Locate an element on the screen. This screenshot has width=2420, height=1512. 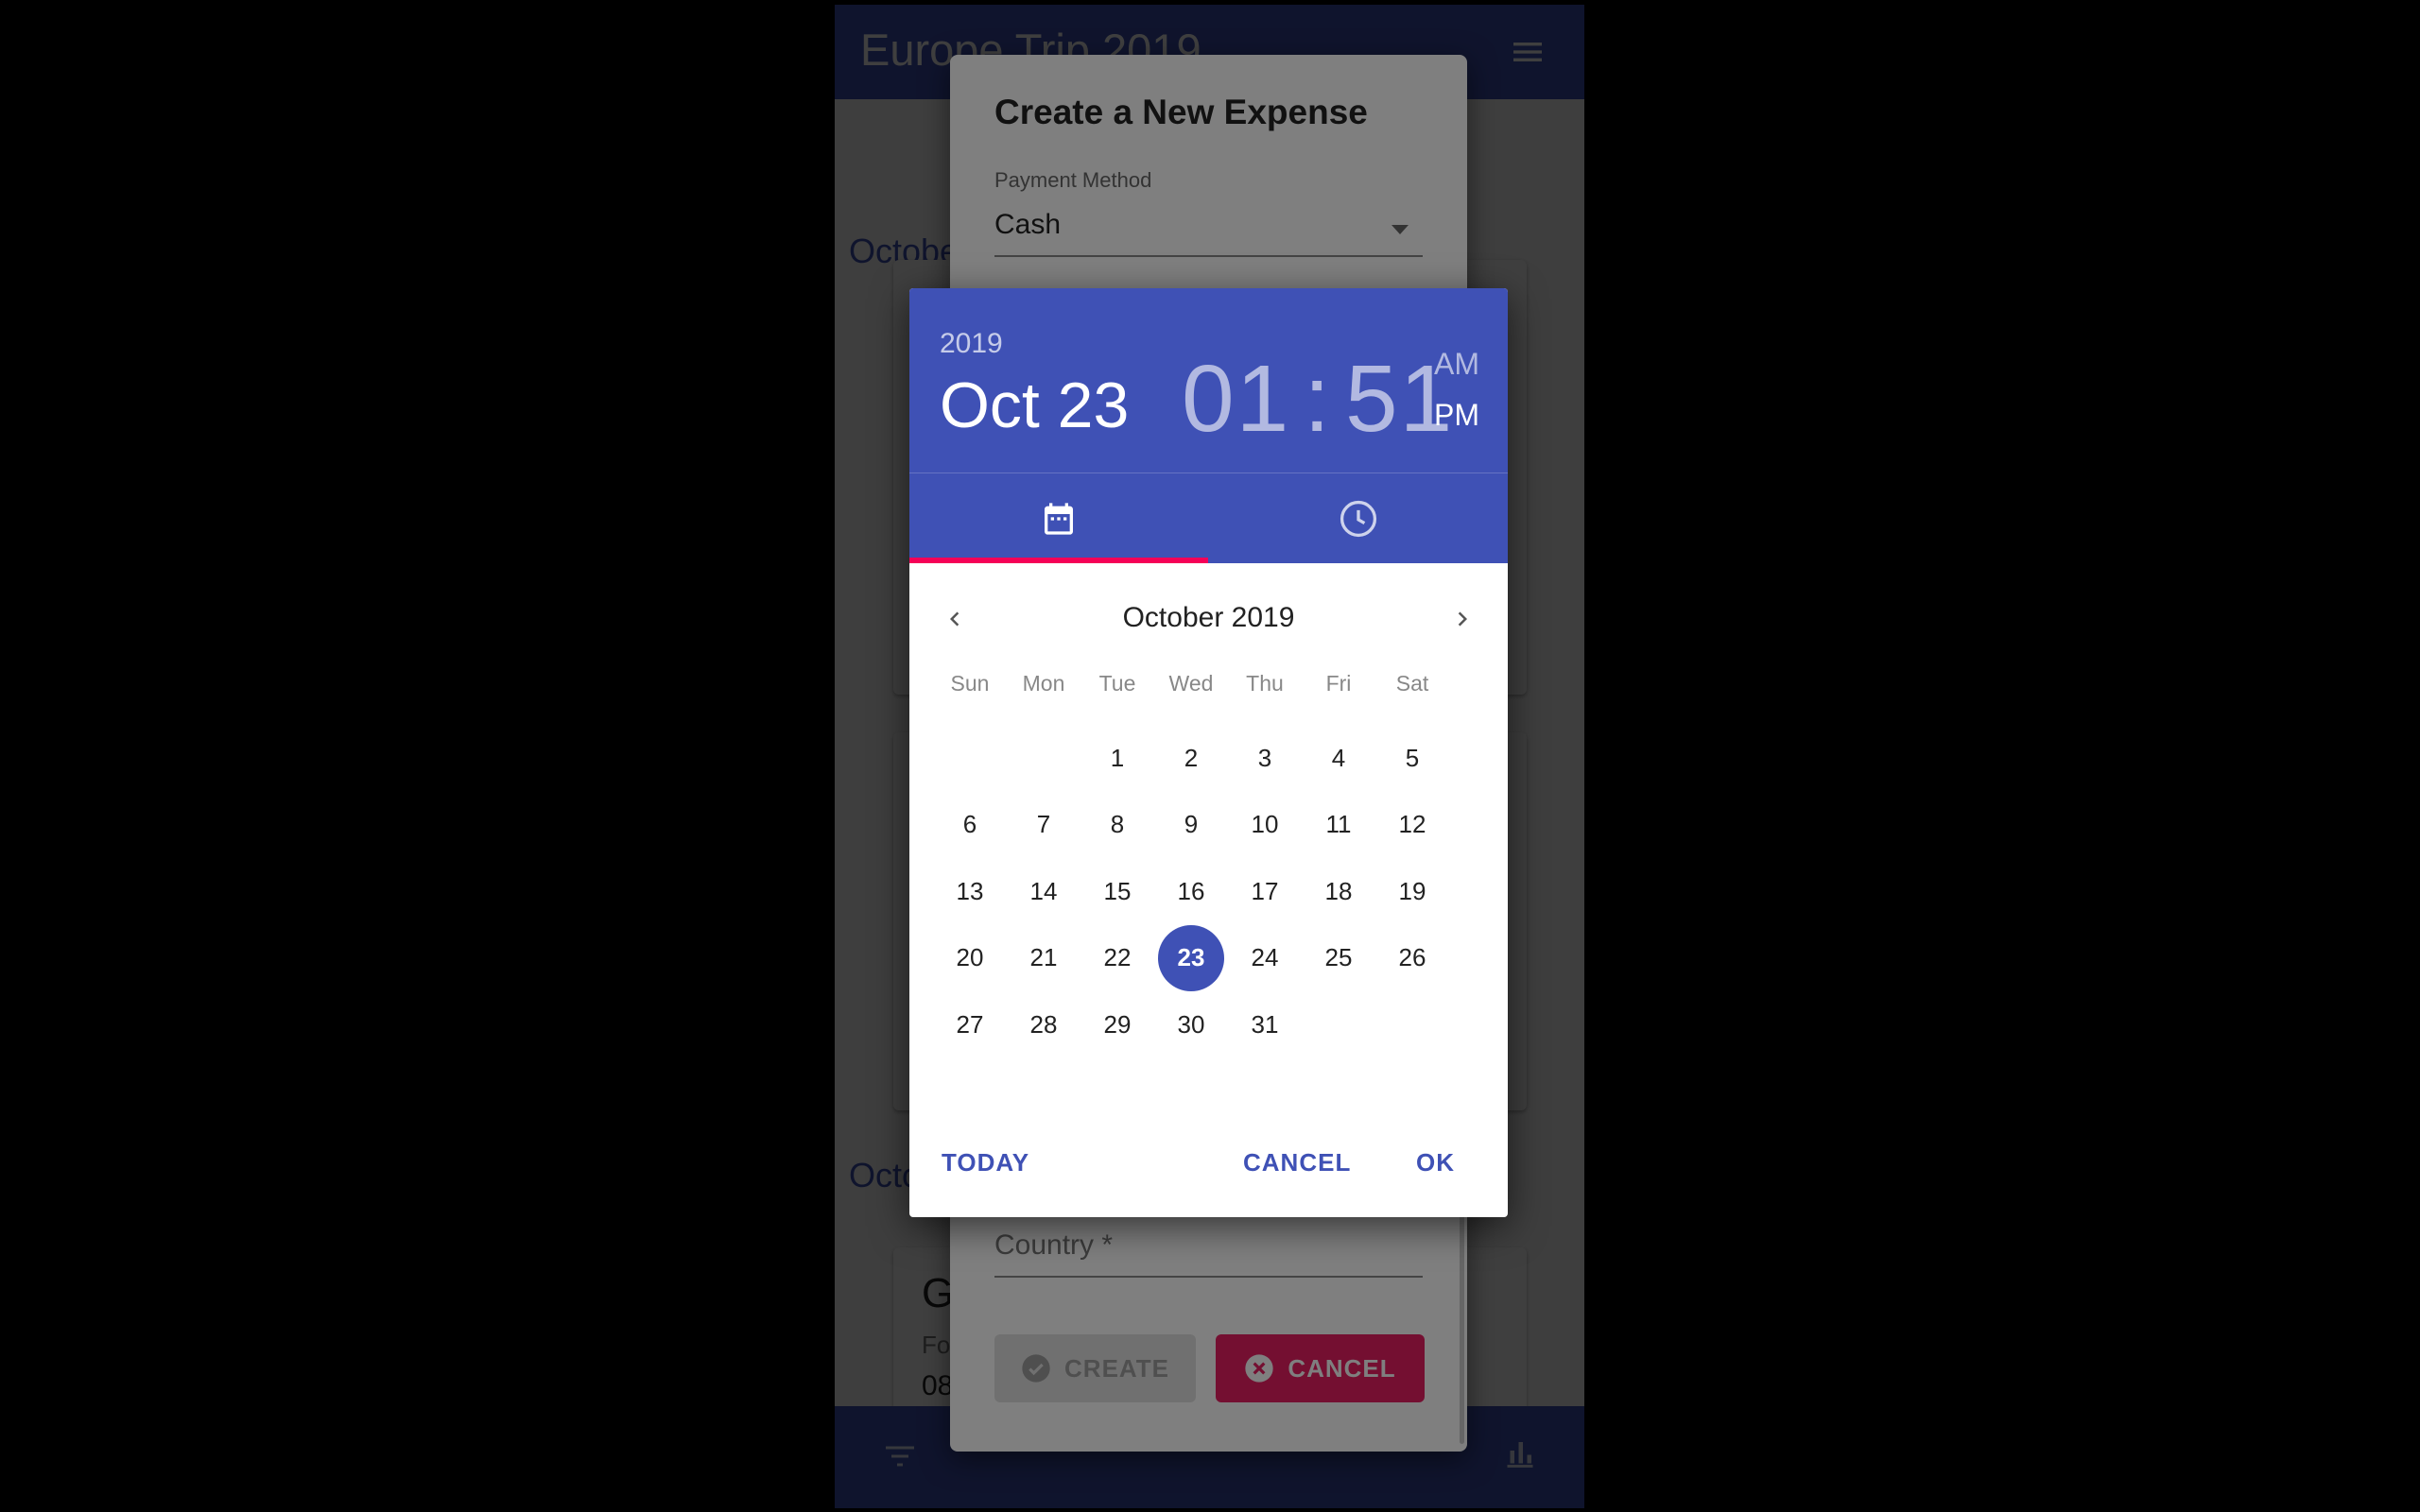
weekday-label: Tue is located at coordinates (1117, 683).